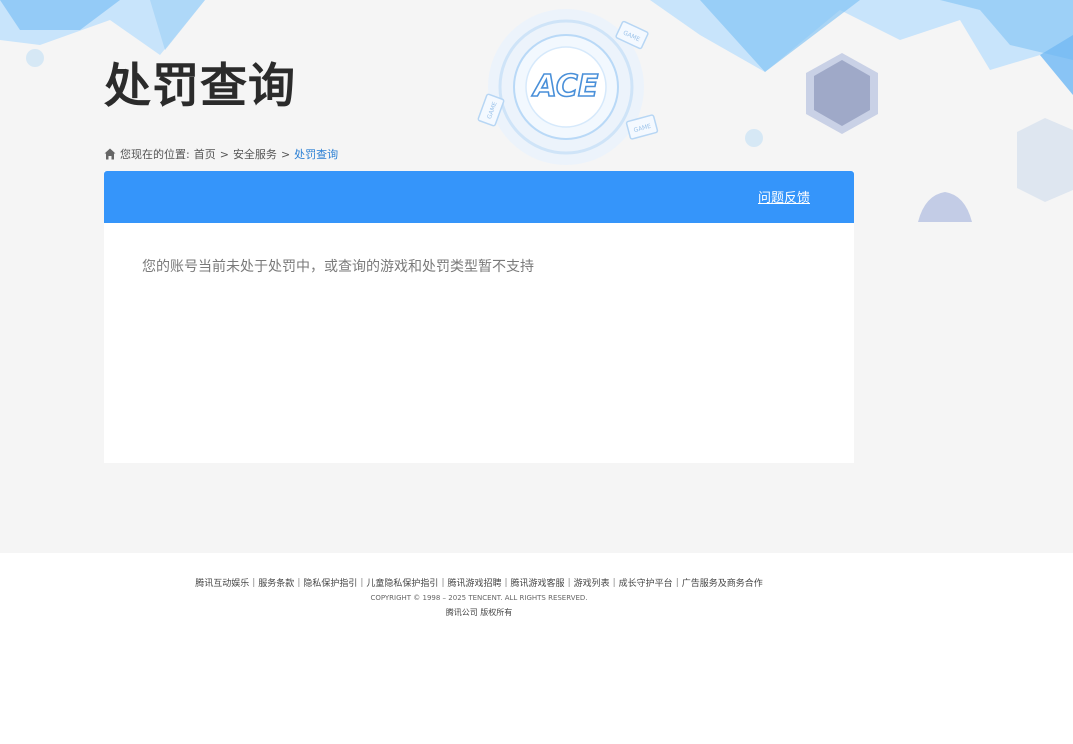  What do you see at coordinates (316, 154) in the screenshot?
I see `breadcrumb-current: 处罚查询` at bounding box center [316, 154].